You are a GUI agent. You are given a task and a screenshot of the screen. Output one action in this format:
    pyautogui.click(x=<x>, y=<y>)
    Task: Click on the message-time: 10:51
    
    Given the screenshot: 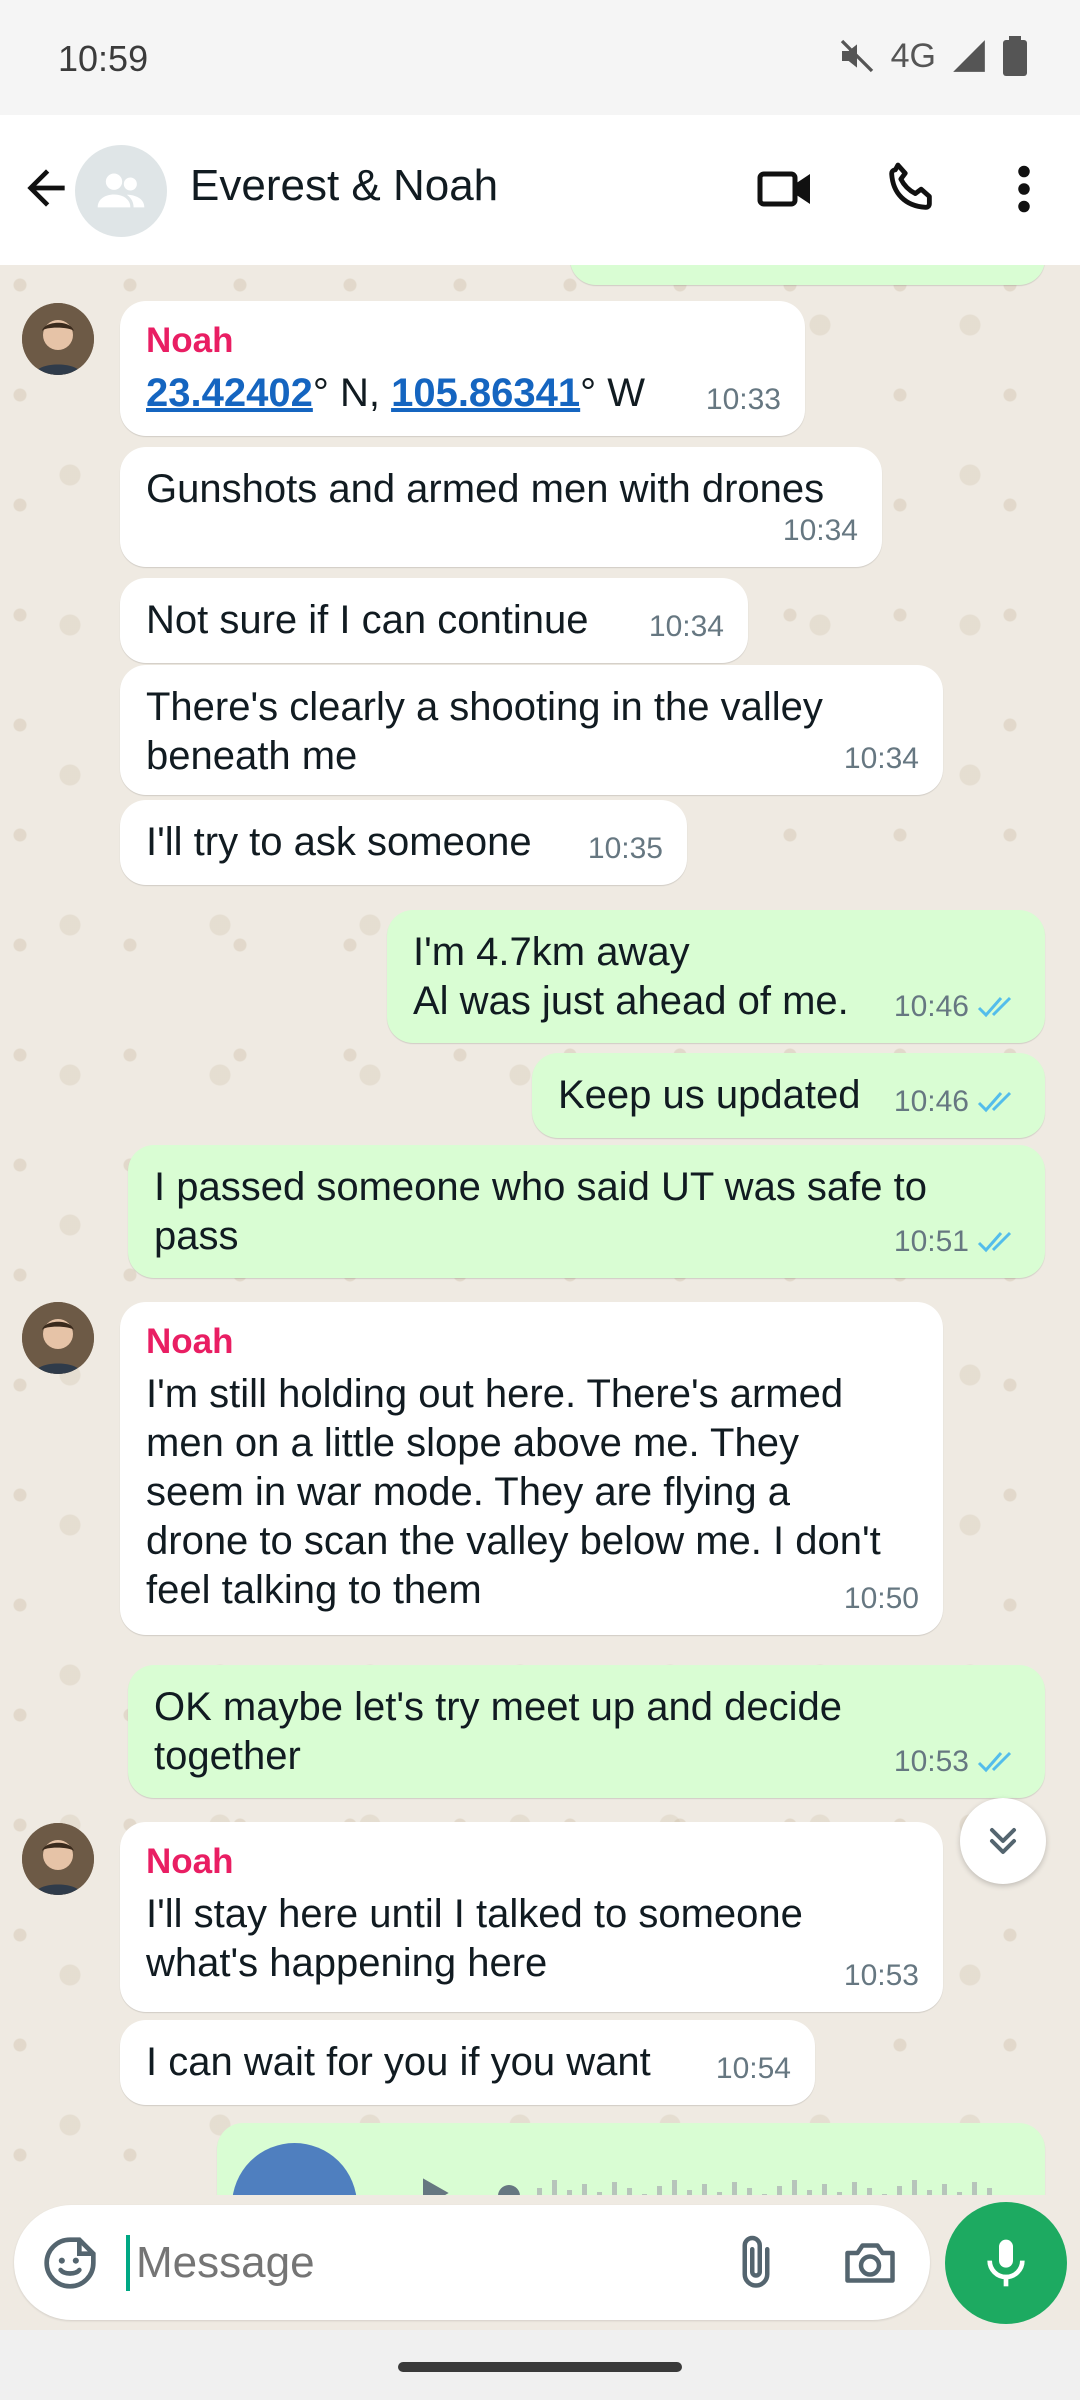 What is the action you would take?
    pyautogui.click(x=931, y=1241)
    